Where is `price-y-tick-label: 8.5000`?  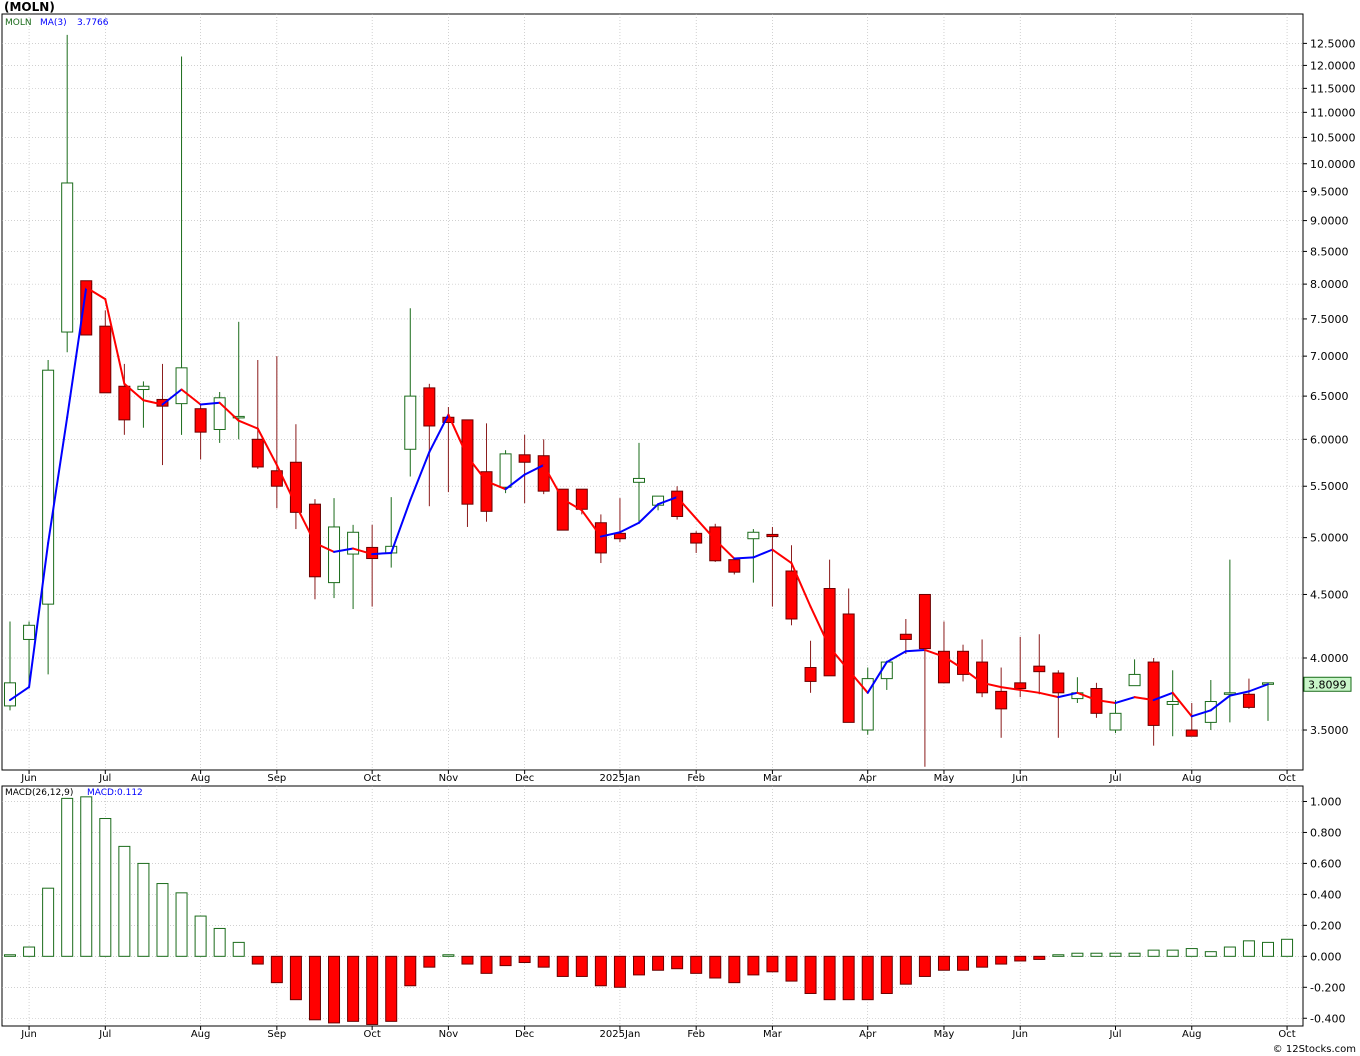
price-y-tick-label: 8.5000 is located at coordinates (1329, 251).